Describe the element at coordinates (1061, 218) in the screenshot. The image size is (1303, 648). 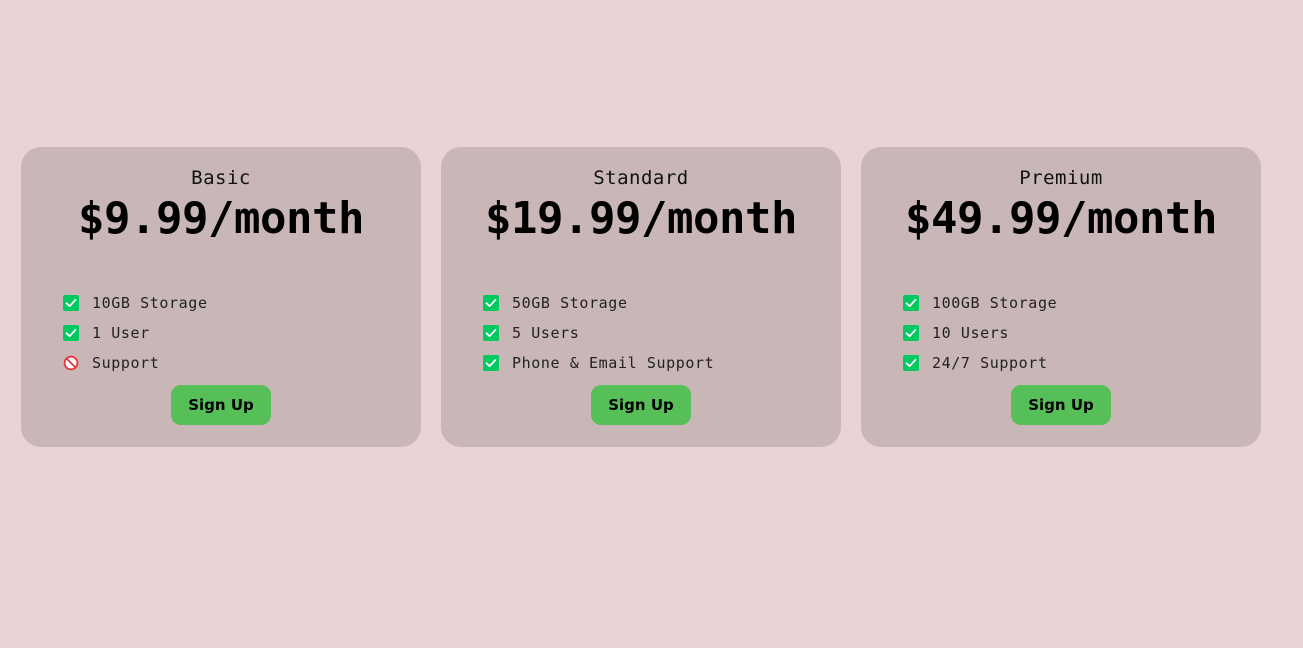
I see `plan-price: $49.99/month` at that location.